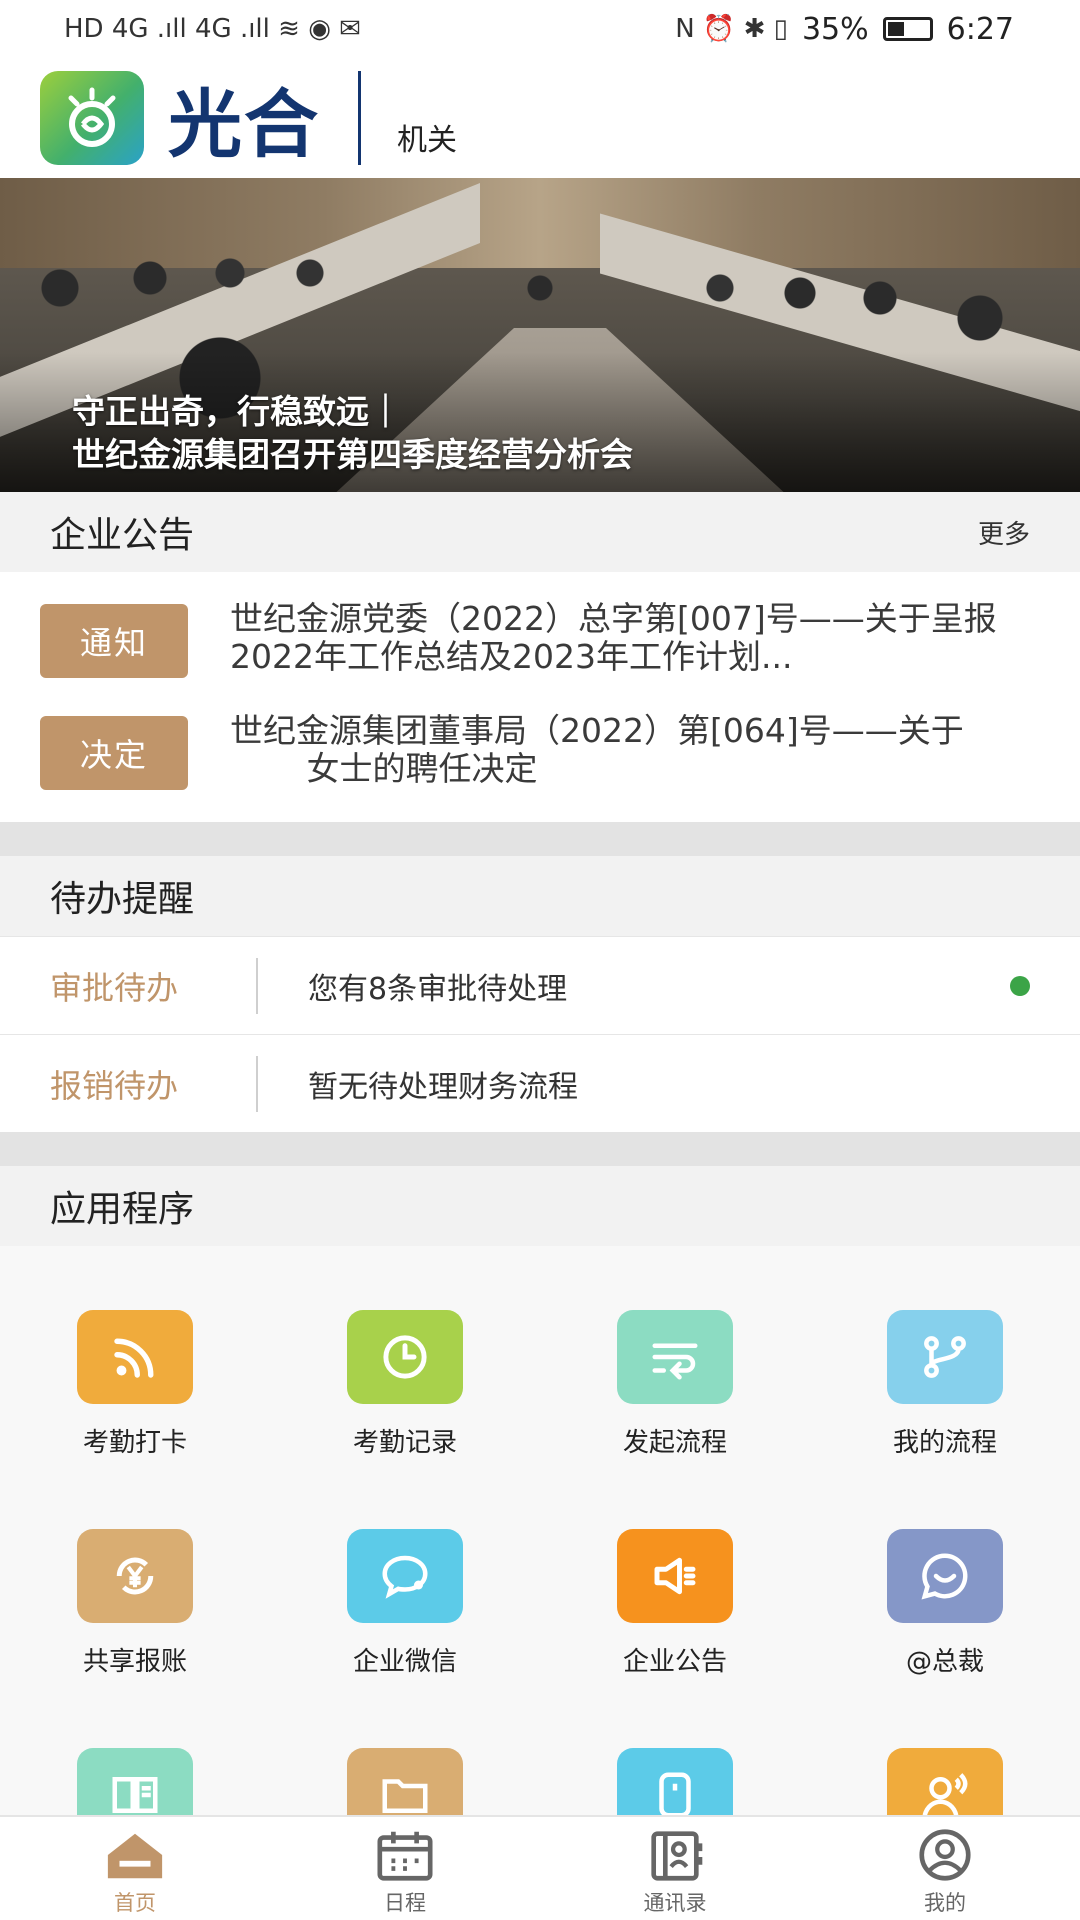 This screenshot has height=1920, width=1080. What do you see at coordinates (244, 124) in the screenshot?
I see `app-logo-text: 光合` at bounding box center [244, 124].